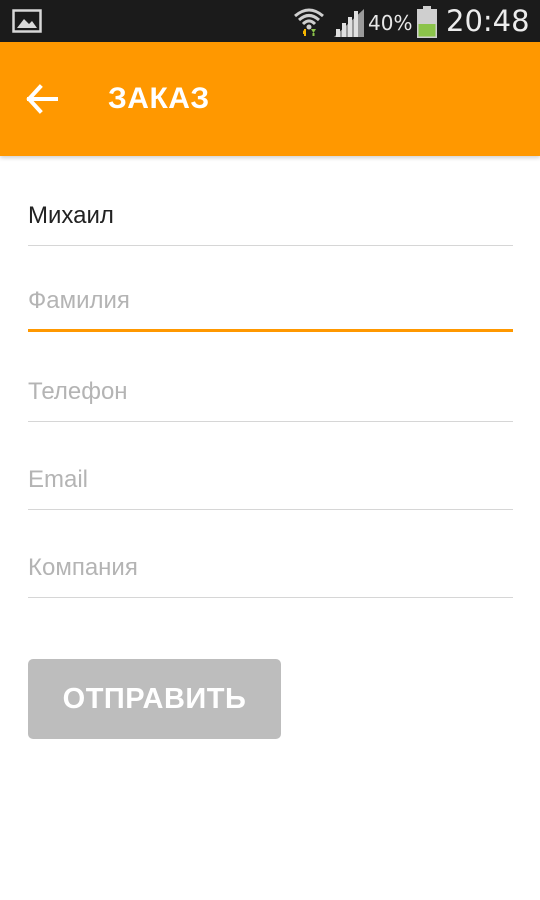  I want to click on signal-icon, so click(349, 23).